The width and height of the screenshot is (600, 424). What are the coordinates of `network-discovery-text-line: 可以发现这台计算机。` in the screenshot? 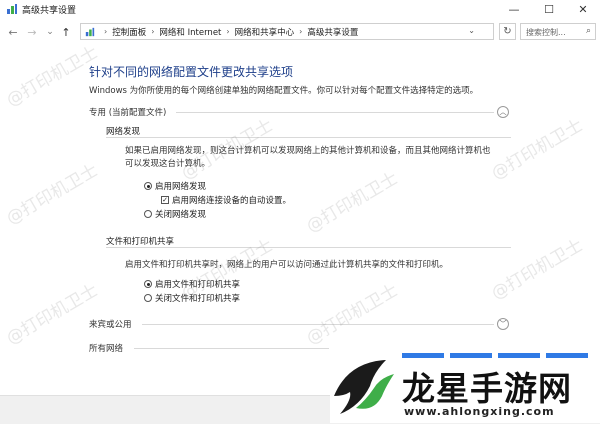 It's located at (168, 164).